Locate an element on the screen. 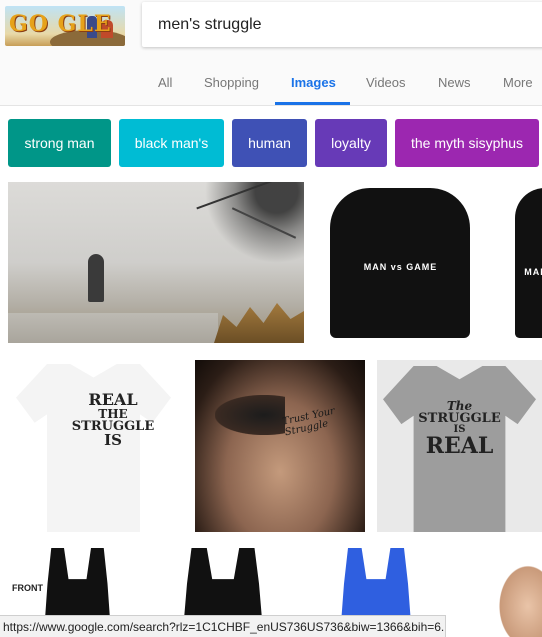  tab-news: News is located at coordinates (454, 82).